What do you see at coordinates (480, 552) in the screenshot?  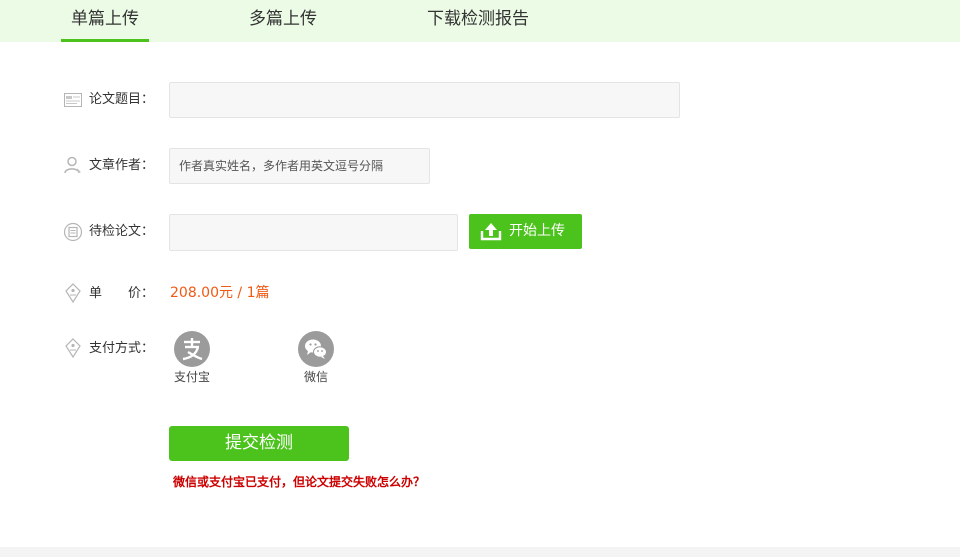 I see `footer-divider` at bounding box center [480, 552].